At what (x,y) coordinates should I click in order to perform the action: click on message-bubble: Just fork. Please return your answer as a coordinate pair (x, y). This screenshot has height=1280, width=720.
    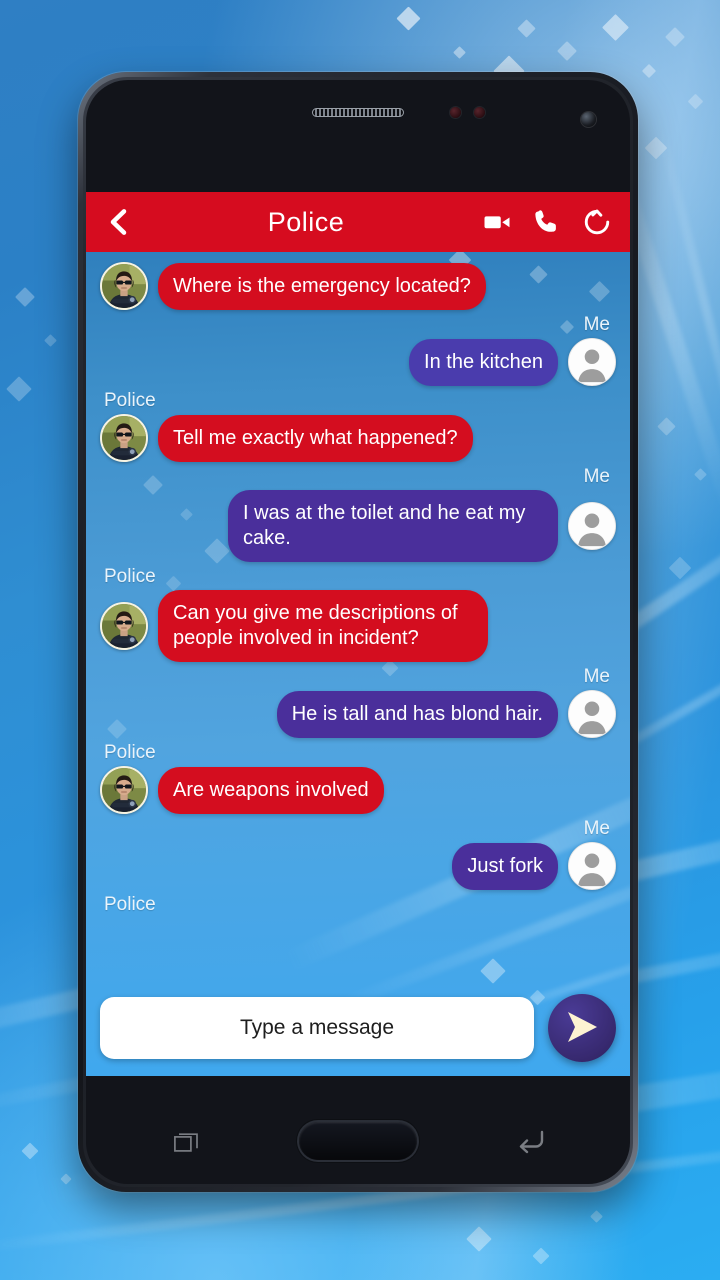
    Looking at the image, I should click on (505, 866).